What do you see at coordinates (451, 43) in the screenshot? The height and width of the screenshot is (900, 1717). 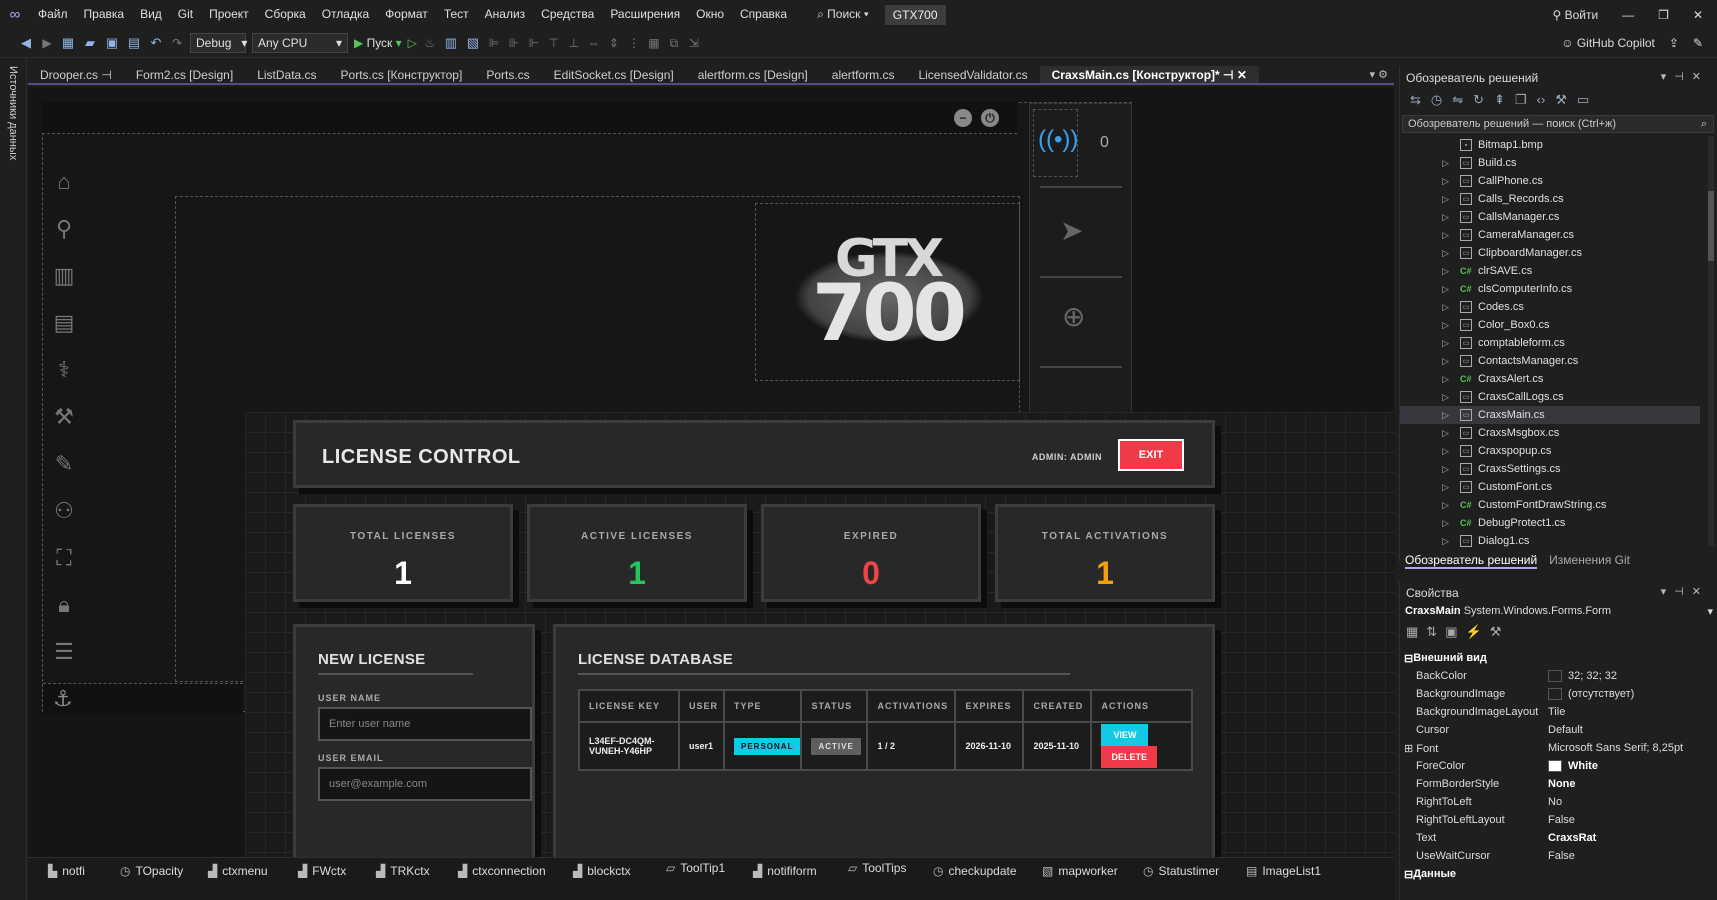 I see `solution-explorer-icon: ▥` at bounding box center [451, 43].